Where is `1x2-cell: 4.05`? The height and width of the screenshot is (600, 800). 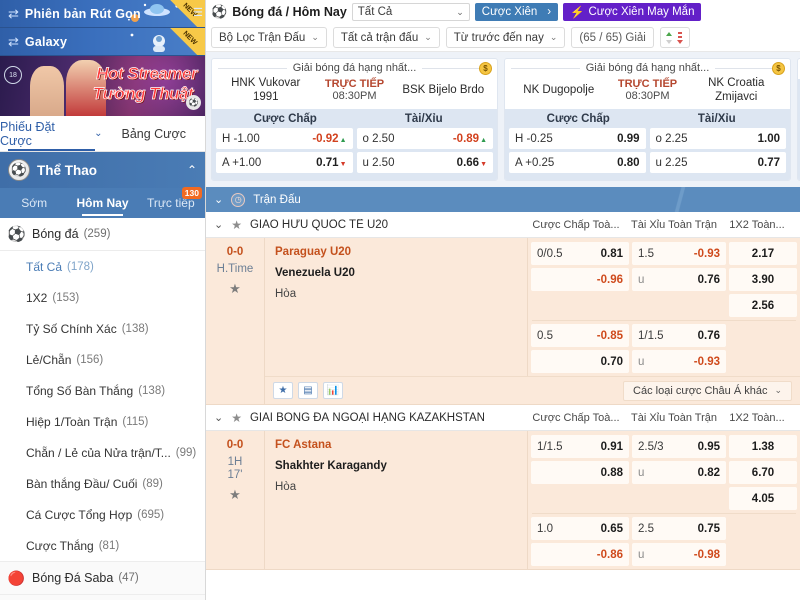
1x2-cell: 4.05 is located at coordinates (763, 498).